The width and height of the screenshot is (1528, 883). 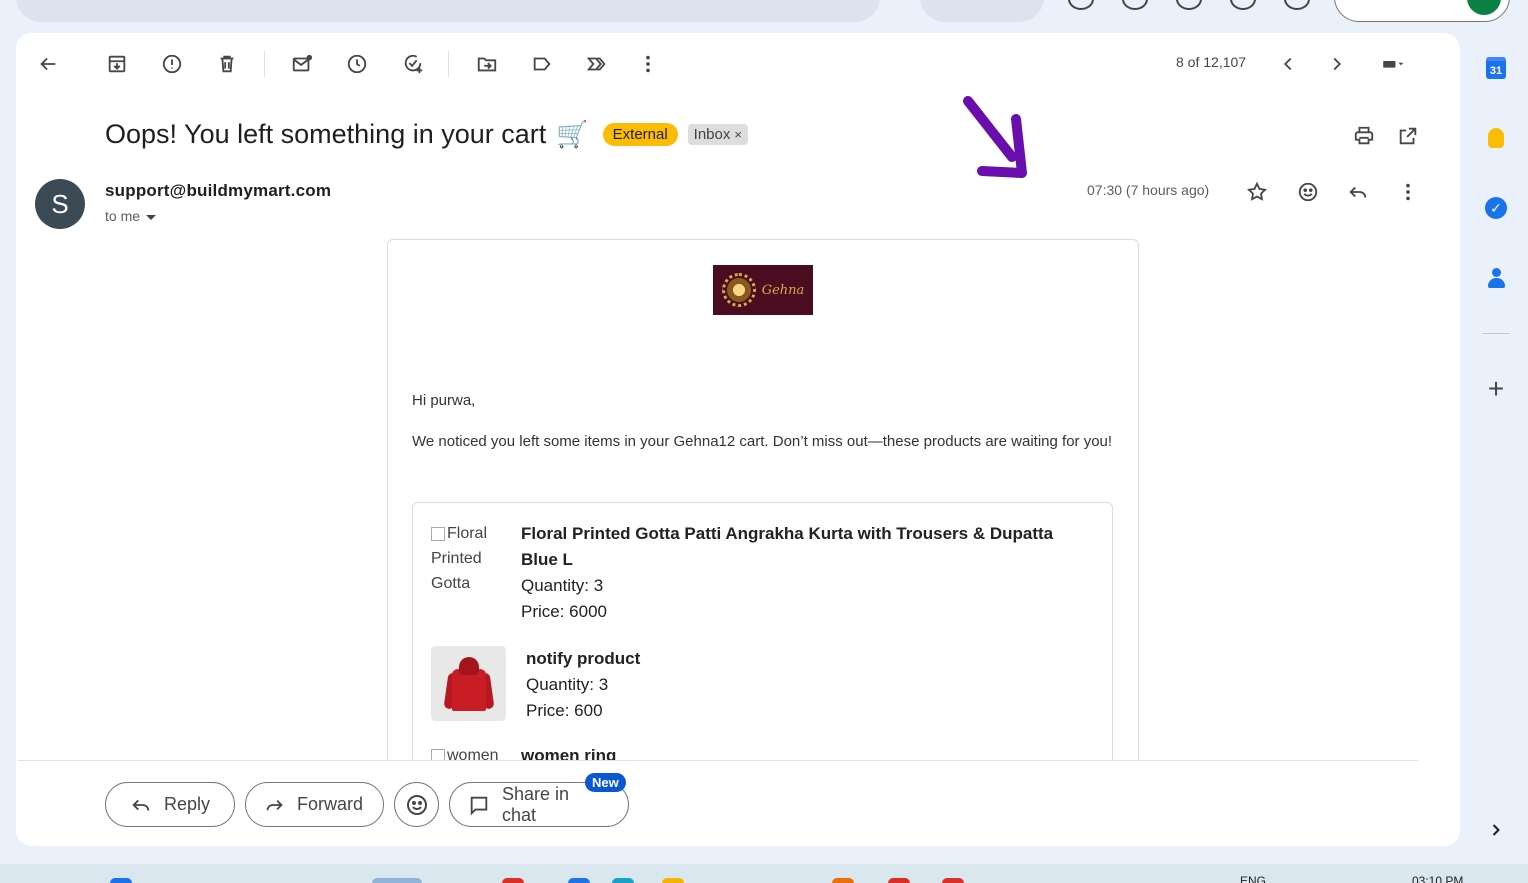 What do you see at coordinates (326, 134) in the screenshot?
I see `email-subject: Oops! You left something in your cart` at bounding box center [326, 134].